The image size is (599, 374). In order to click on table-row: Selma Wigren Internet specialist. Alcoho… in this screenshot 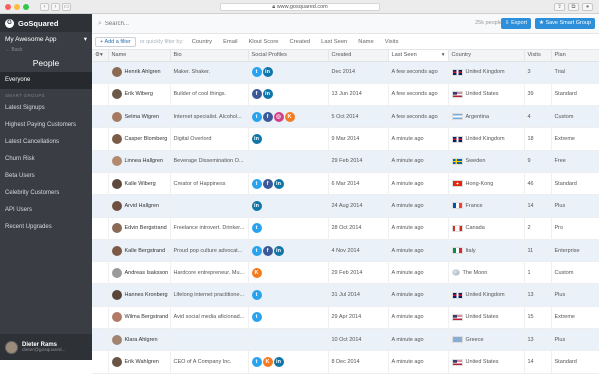, I will do `click(345, 116)`.